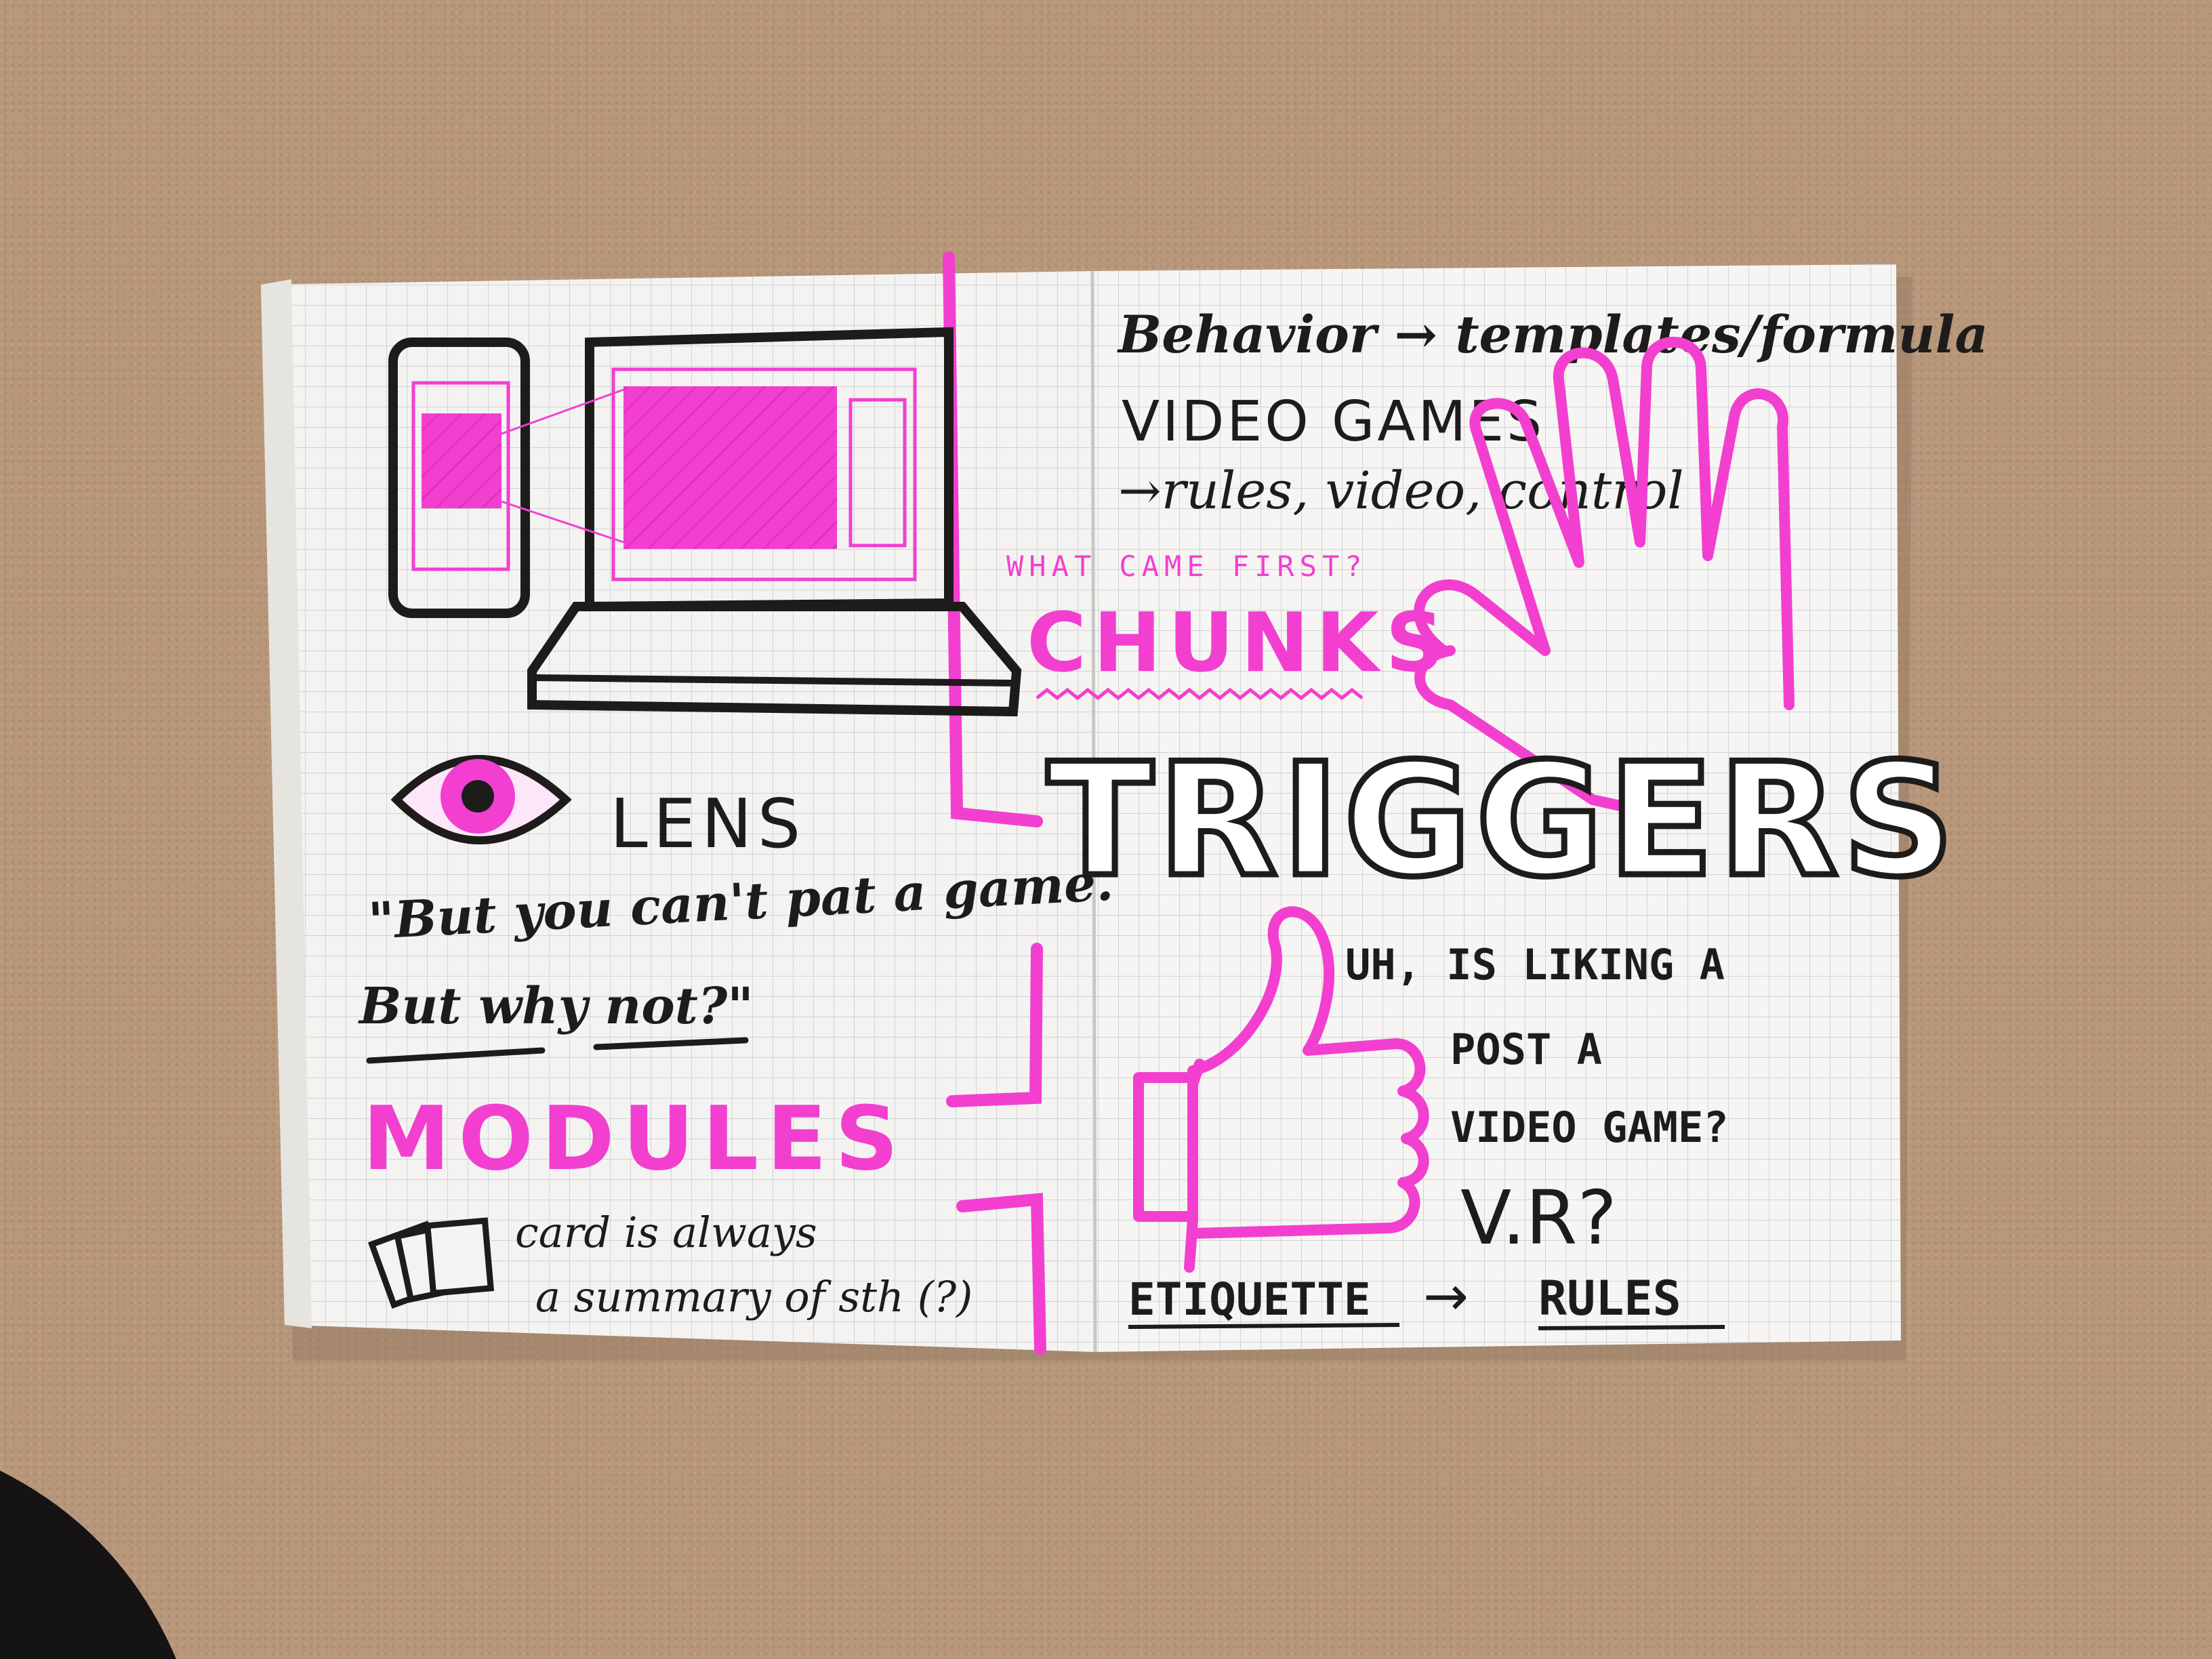 The width and height of the screenshot is (2212, 1659). I want to click on shadow-corner, so click(88, 1565).